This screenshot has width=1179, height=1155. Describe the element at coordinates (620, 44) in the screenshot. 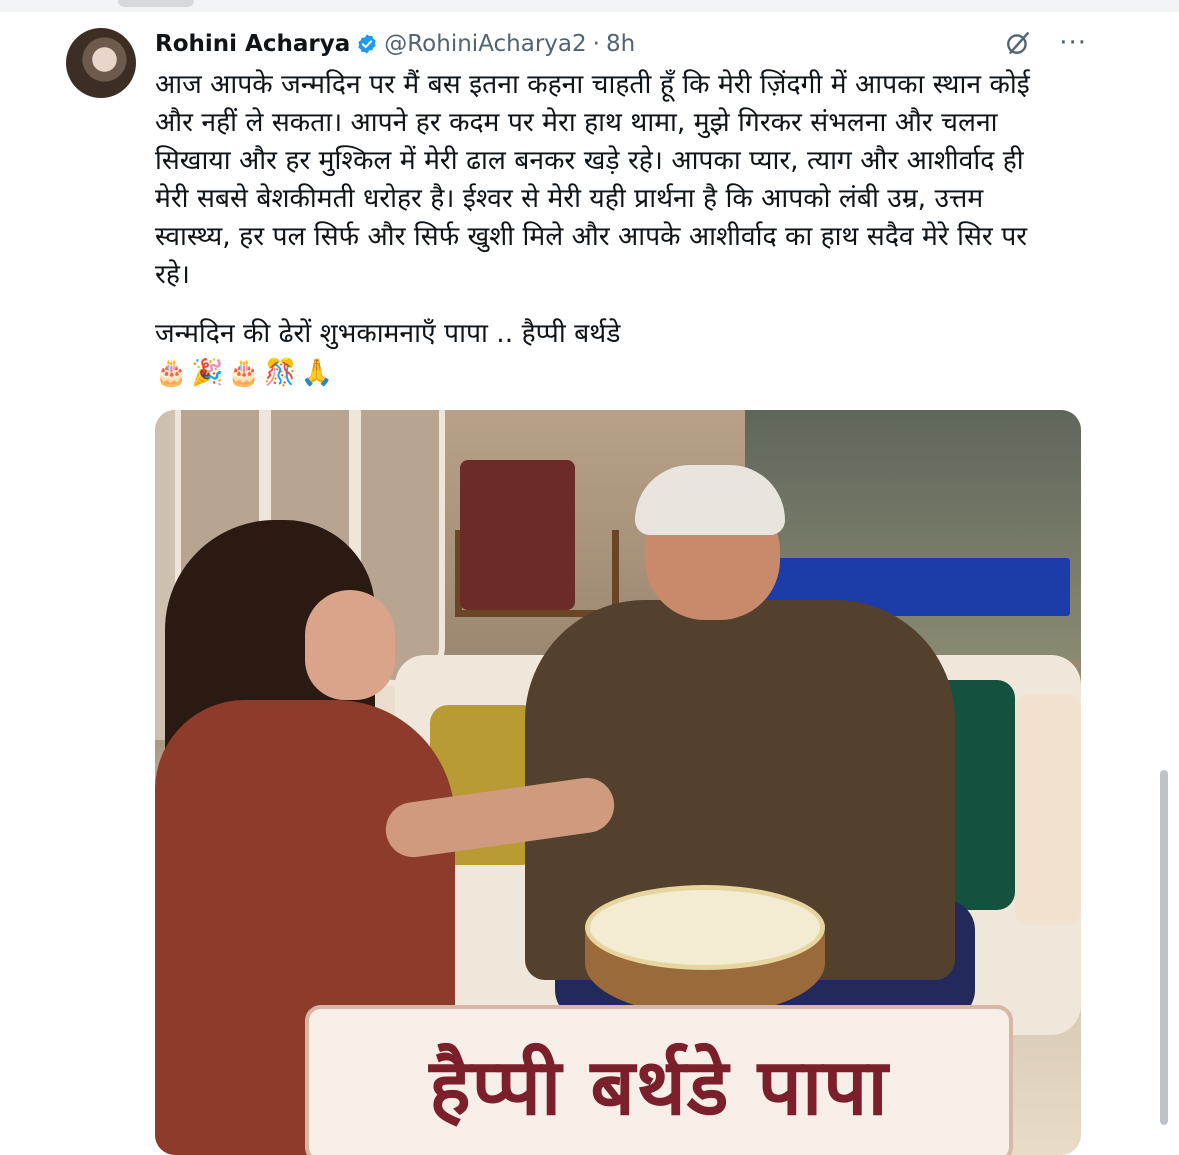

I see `tweet-time: 8h` at that location.